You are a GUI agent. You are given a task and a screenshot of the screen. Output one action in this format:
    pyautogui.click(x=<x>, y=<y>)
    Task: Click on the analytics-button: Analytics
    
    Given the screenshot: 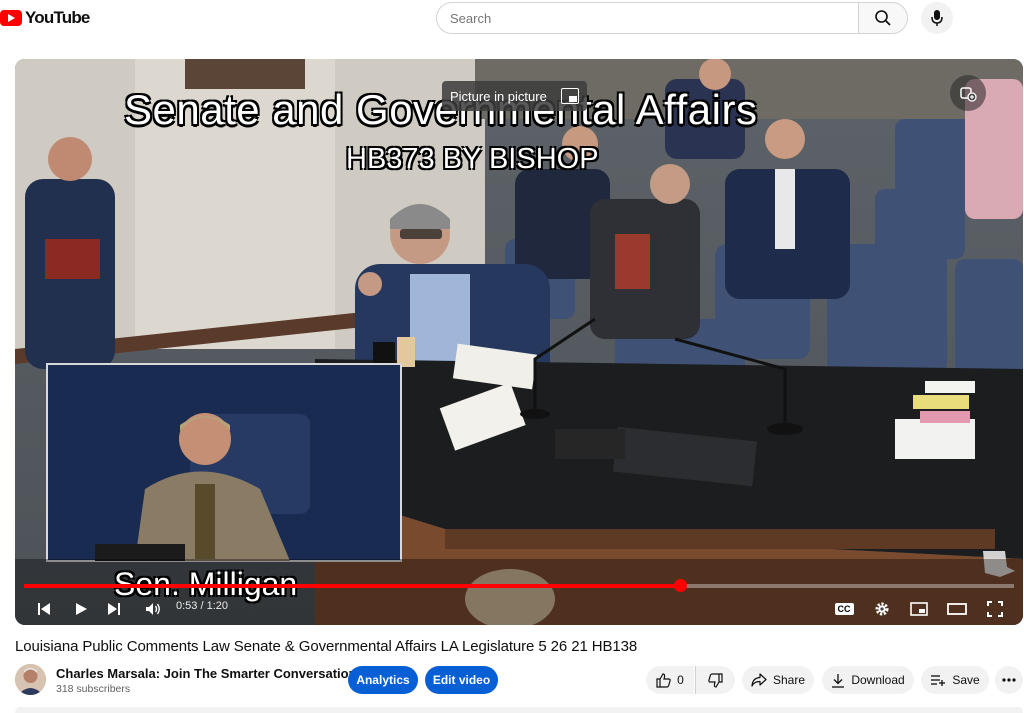 What is the action you would take?
    pyautogui.click(x=383, y=680)
    